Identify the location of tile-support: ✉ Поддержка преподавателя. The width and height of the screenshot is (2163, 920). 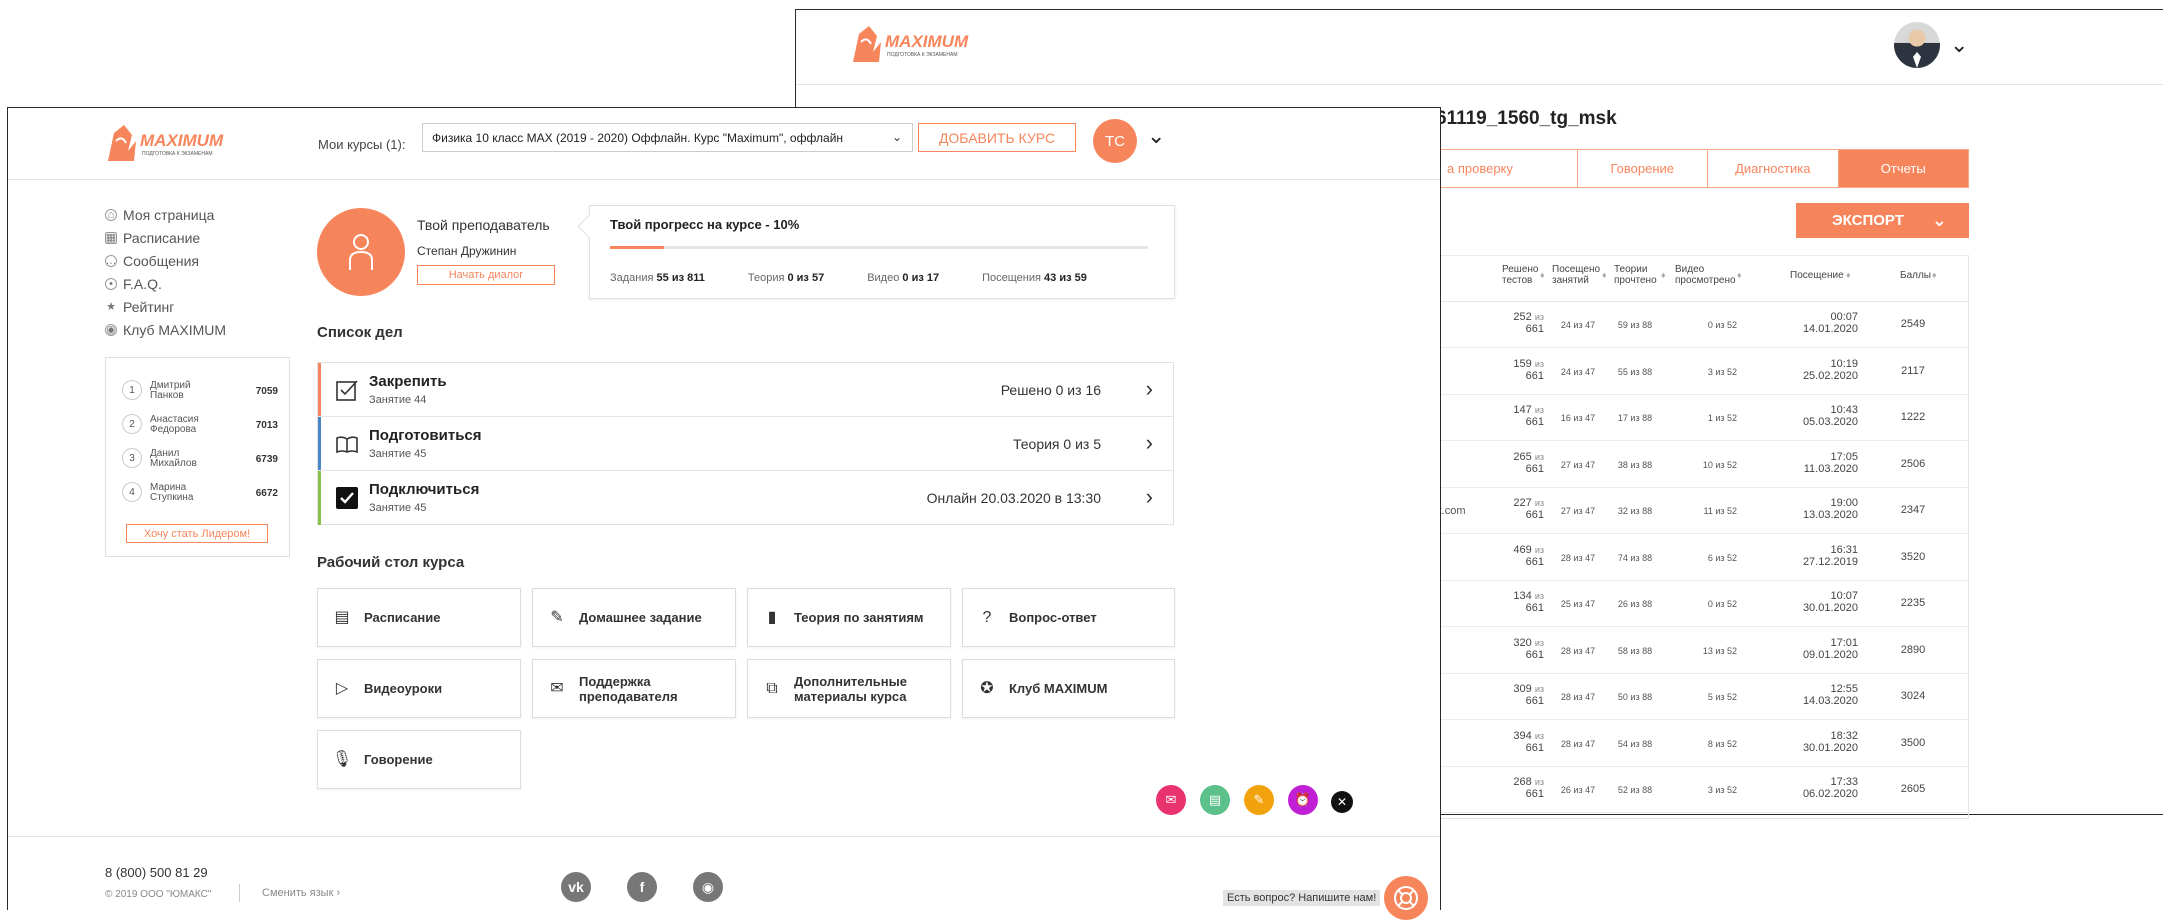
(634, 688).